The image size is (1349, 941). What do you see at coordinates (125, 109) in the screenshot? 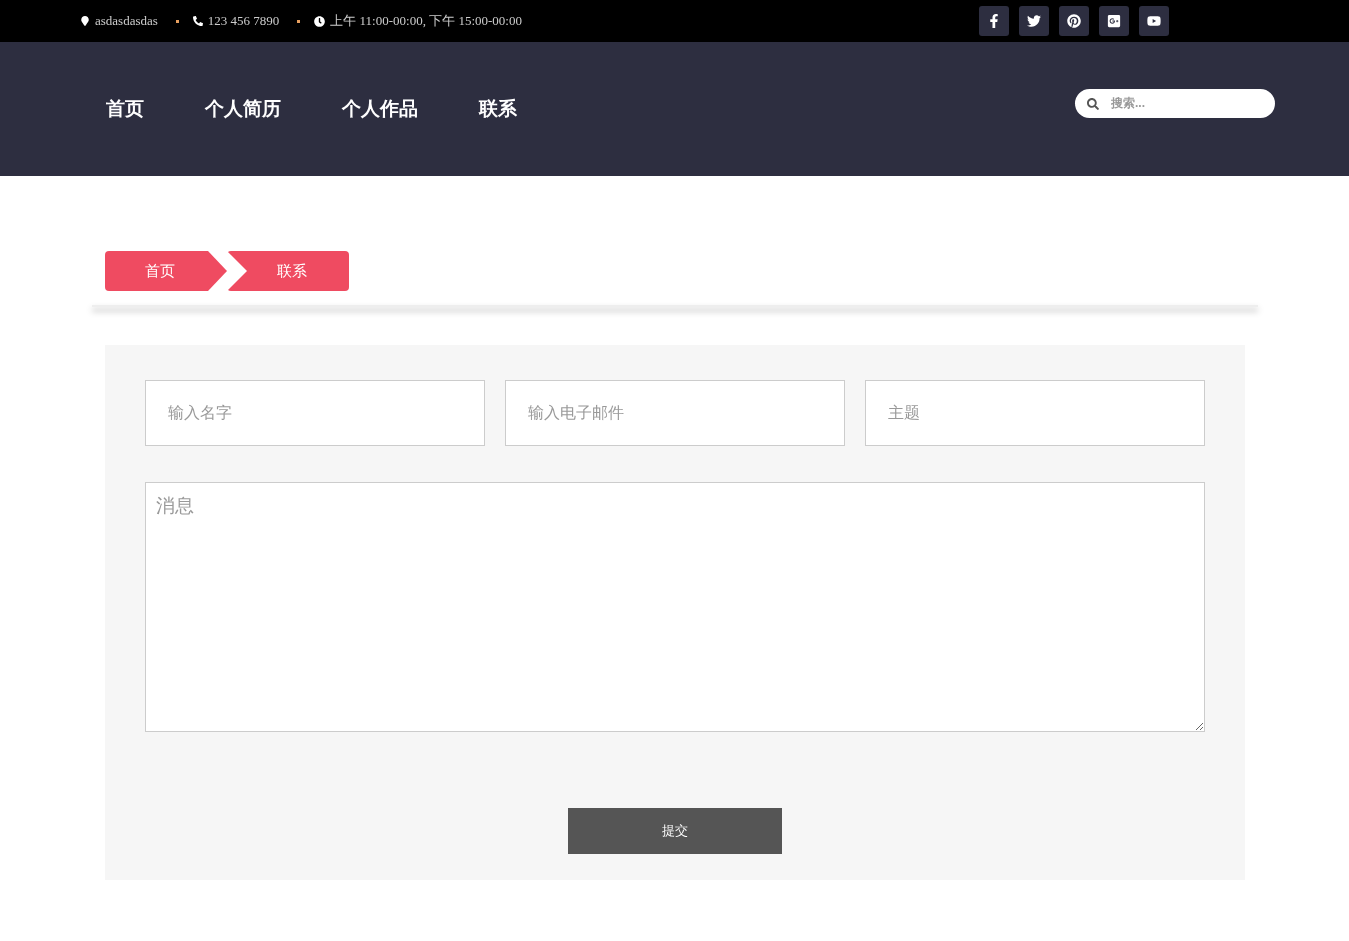
I see `nav-link: 首页` at bounding box center [125, 109].